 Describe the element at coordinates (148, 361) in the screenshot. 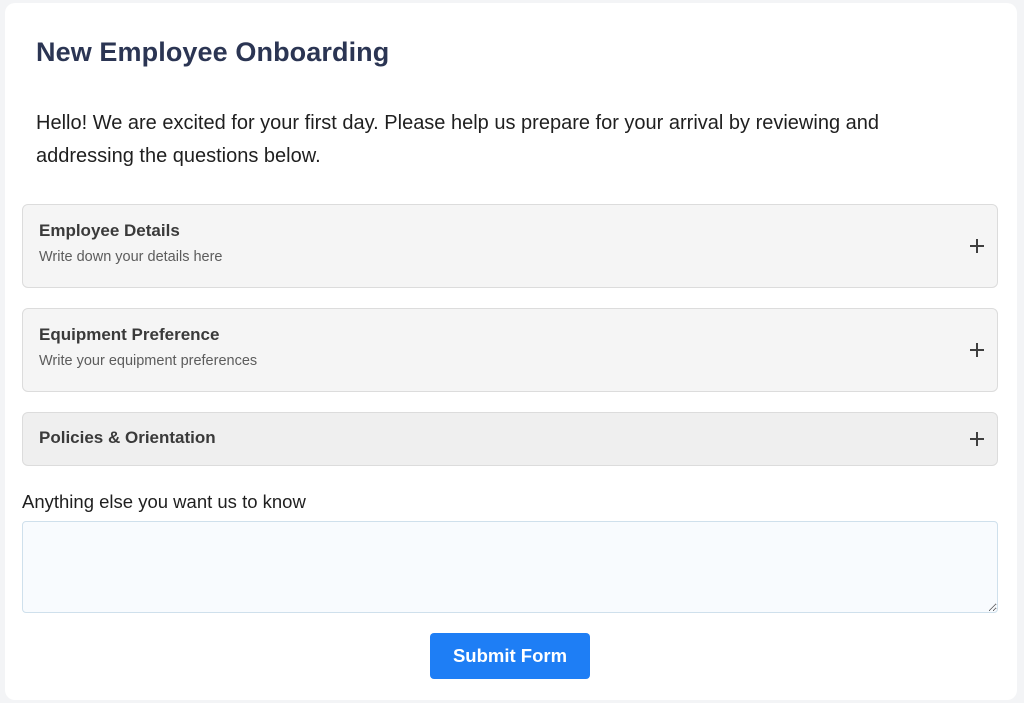

I see `section-subtitle: Write your equipment preferences` at that location.